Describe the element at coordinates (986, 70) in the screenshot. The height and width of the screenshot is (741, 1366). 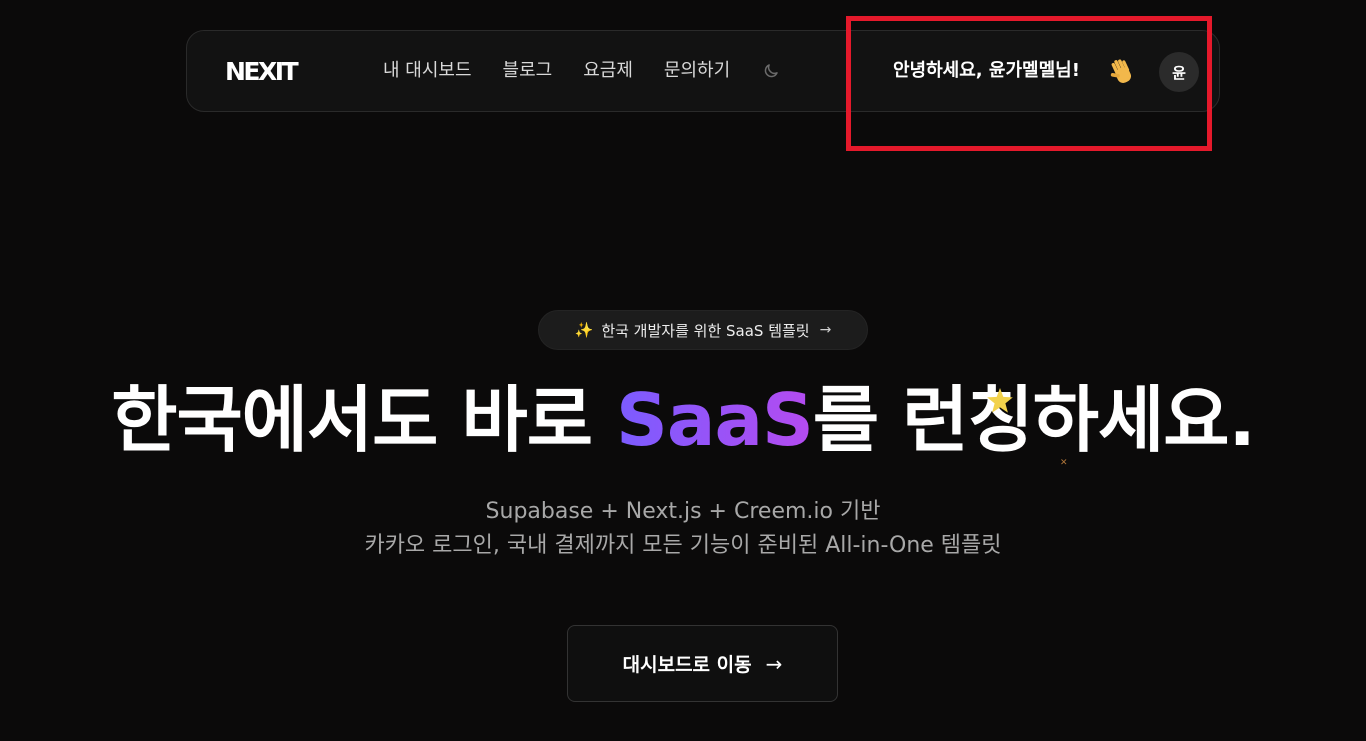
I see `user-greeting: 안녕하세요, 윤가멜멜님!` at that location.